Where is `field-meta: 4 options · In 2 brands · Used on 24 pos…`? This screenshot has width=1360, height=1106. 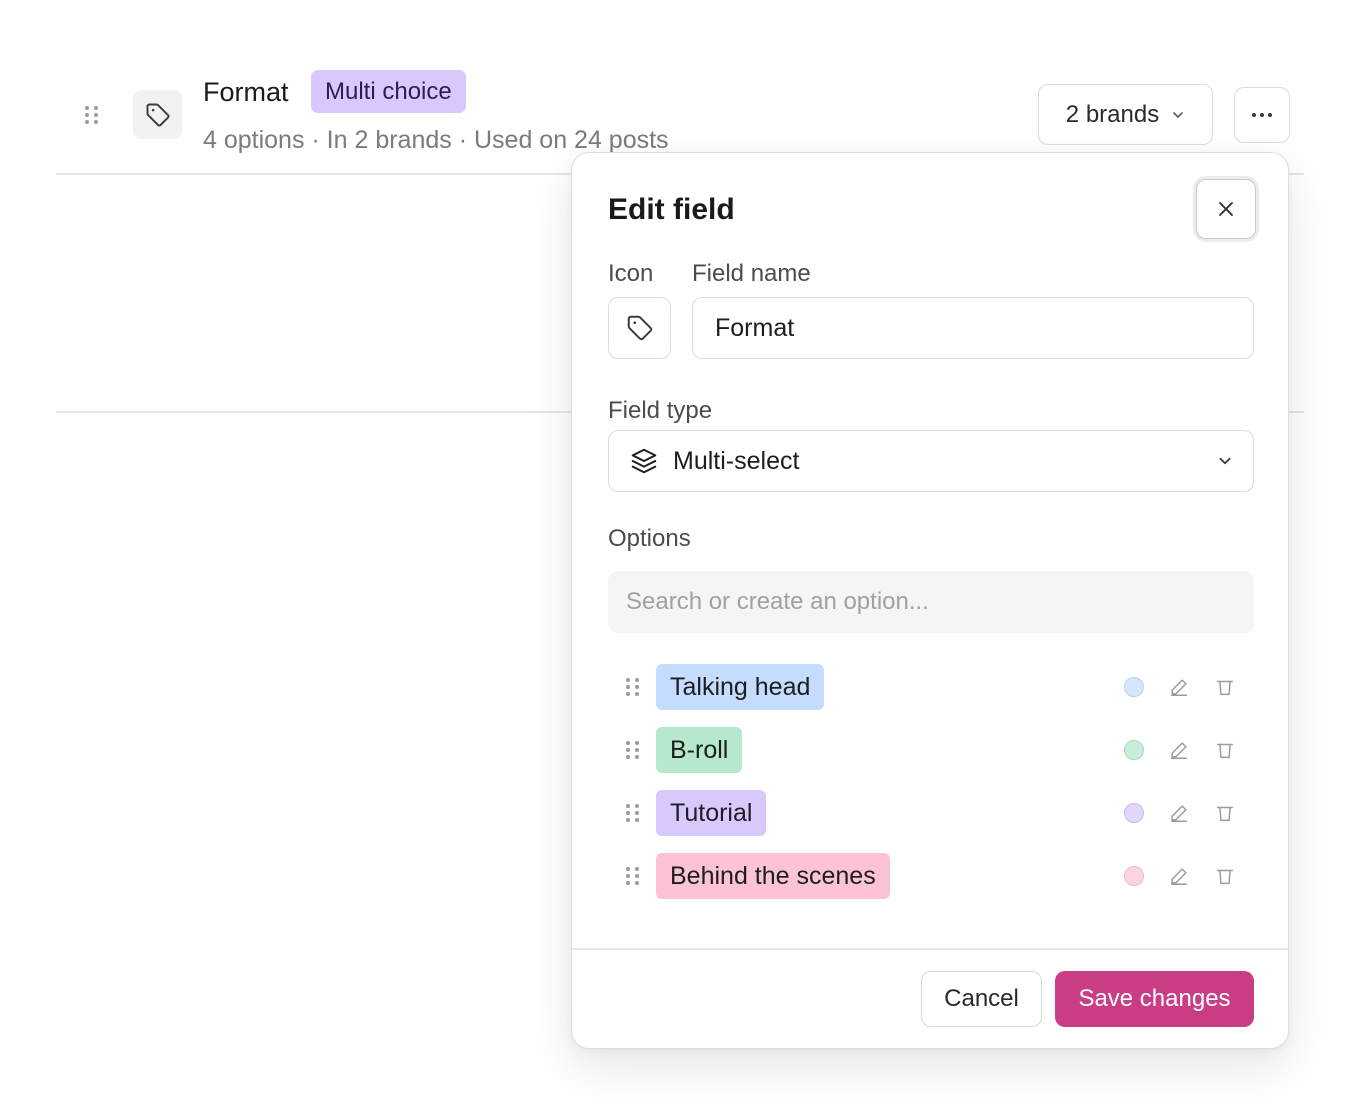
field-meta: 4 options · In 2 brands · Used on 24 pos… is located at coordinates (436, 140).